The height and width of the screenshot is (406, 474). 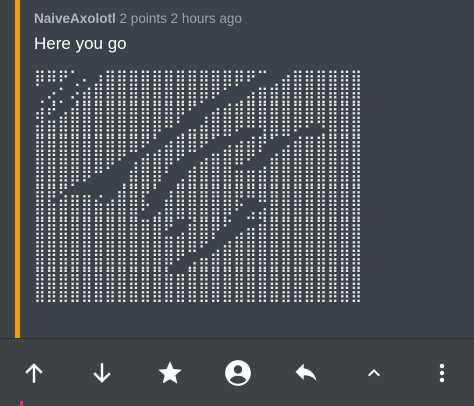 I want to click on upvote-button, so click(x=34, y=373).